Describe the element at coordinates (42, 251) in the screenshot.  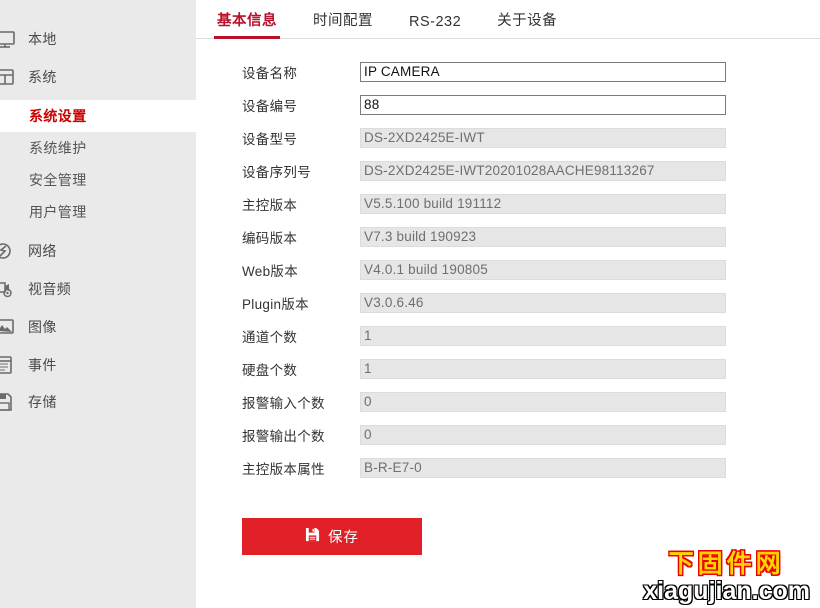
I see `sidebar-item-label: 网络` at that location.